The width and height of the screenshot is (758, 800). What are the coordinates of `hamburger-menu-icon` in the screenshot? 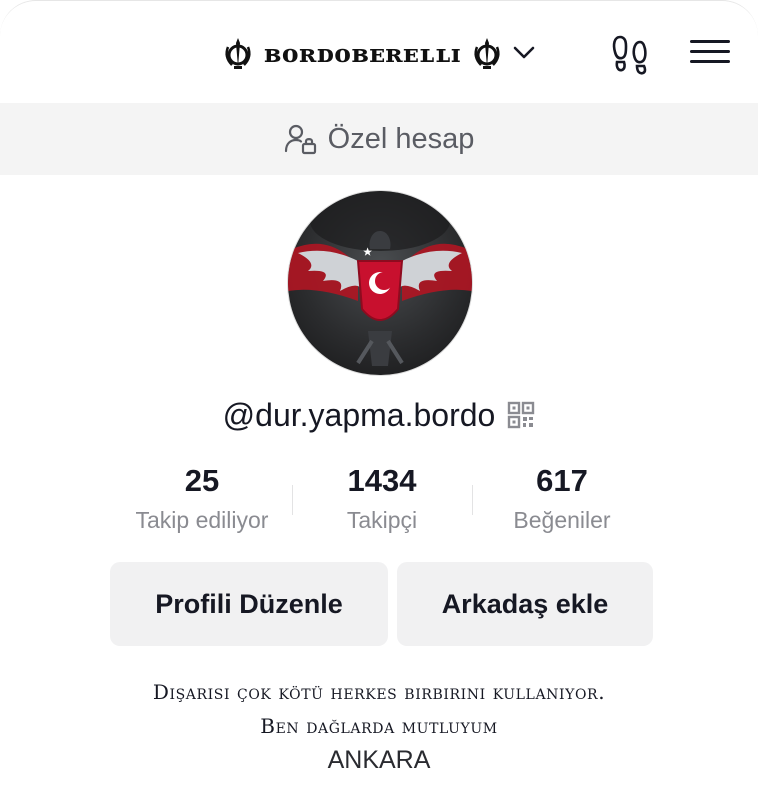 It's located at (710, 53).